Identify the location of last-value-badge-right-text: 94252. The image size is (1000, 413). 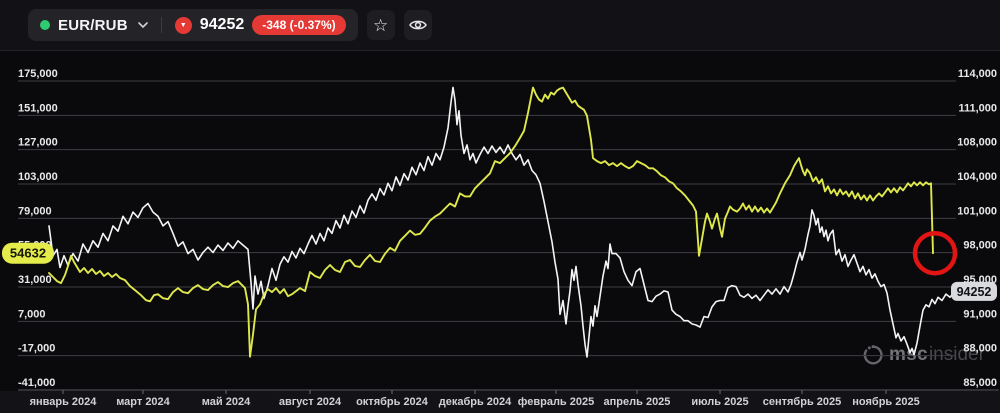
(974, 292).